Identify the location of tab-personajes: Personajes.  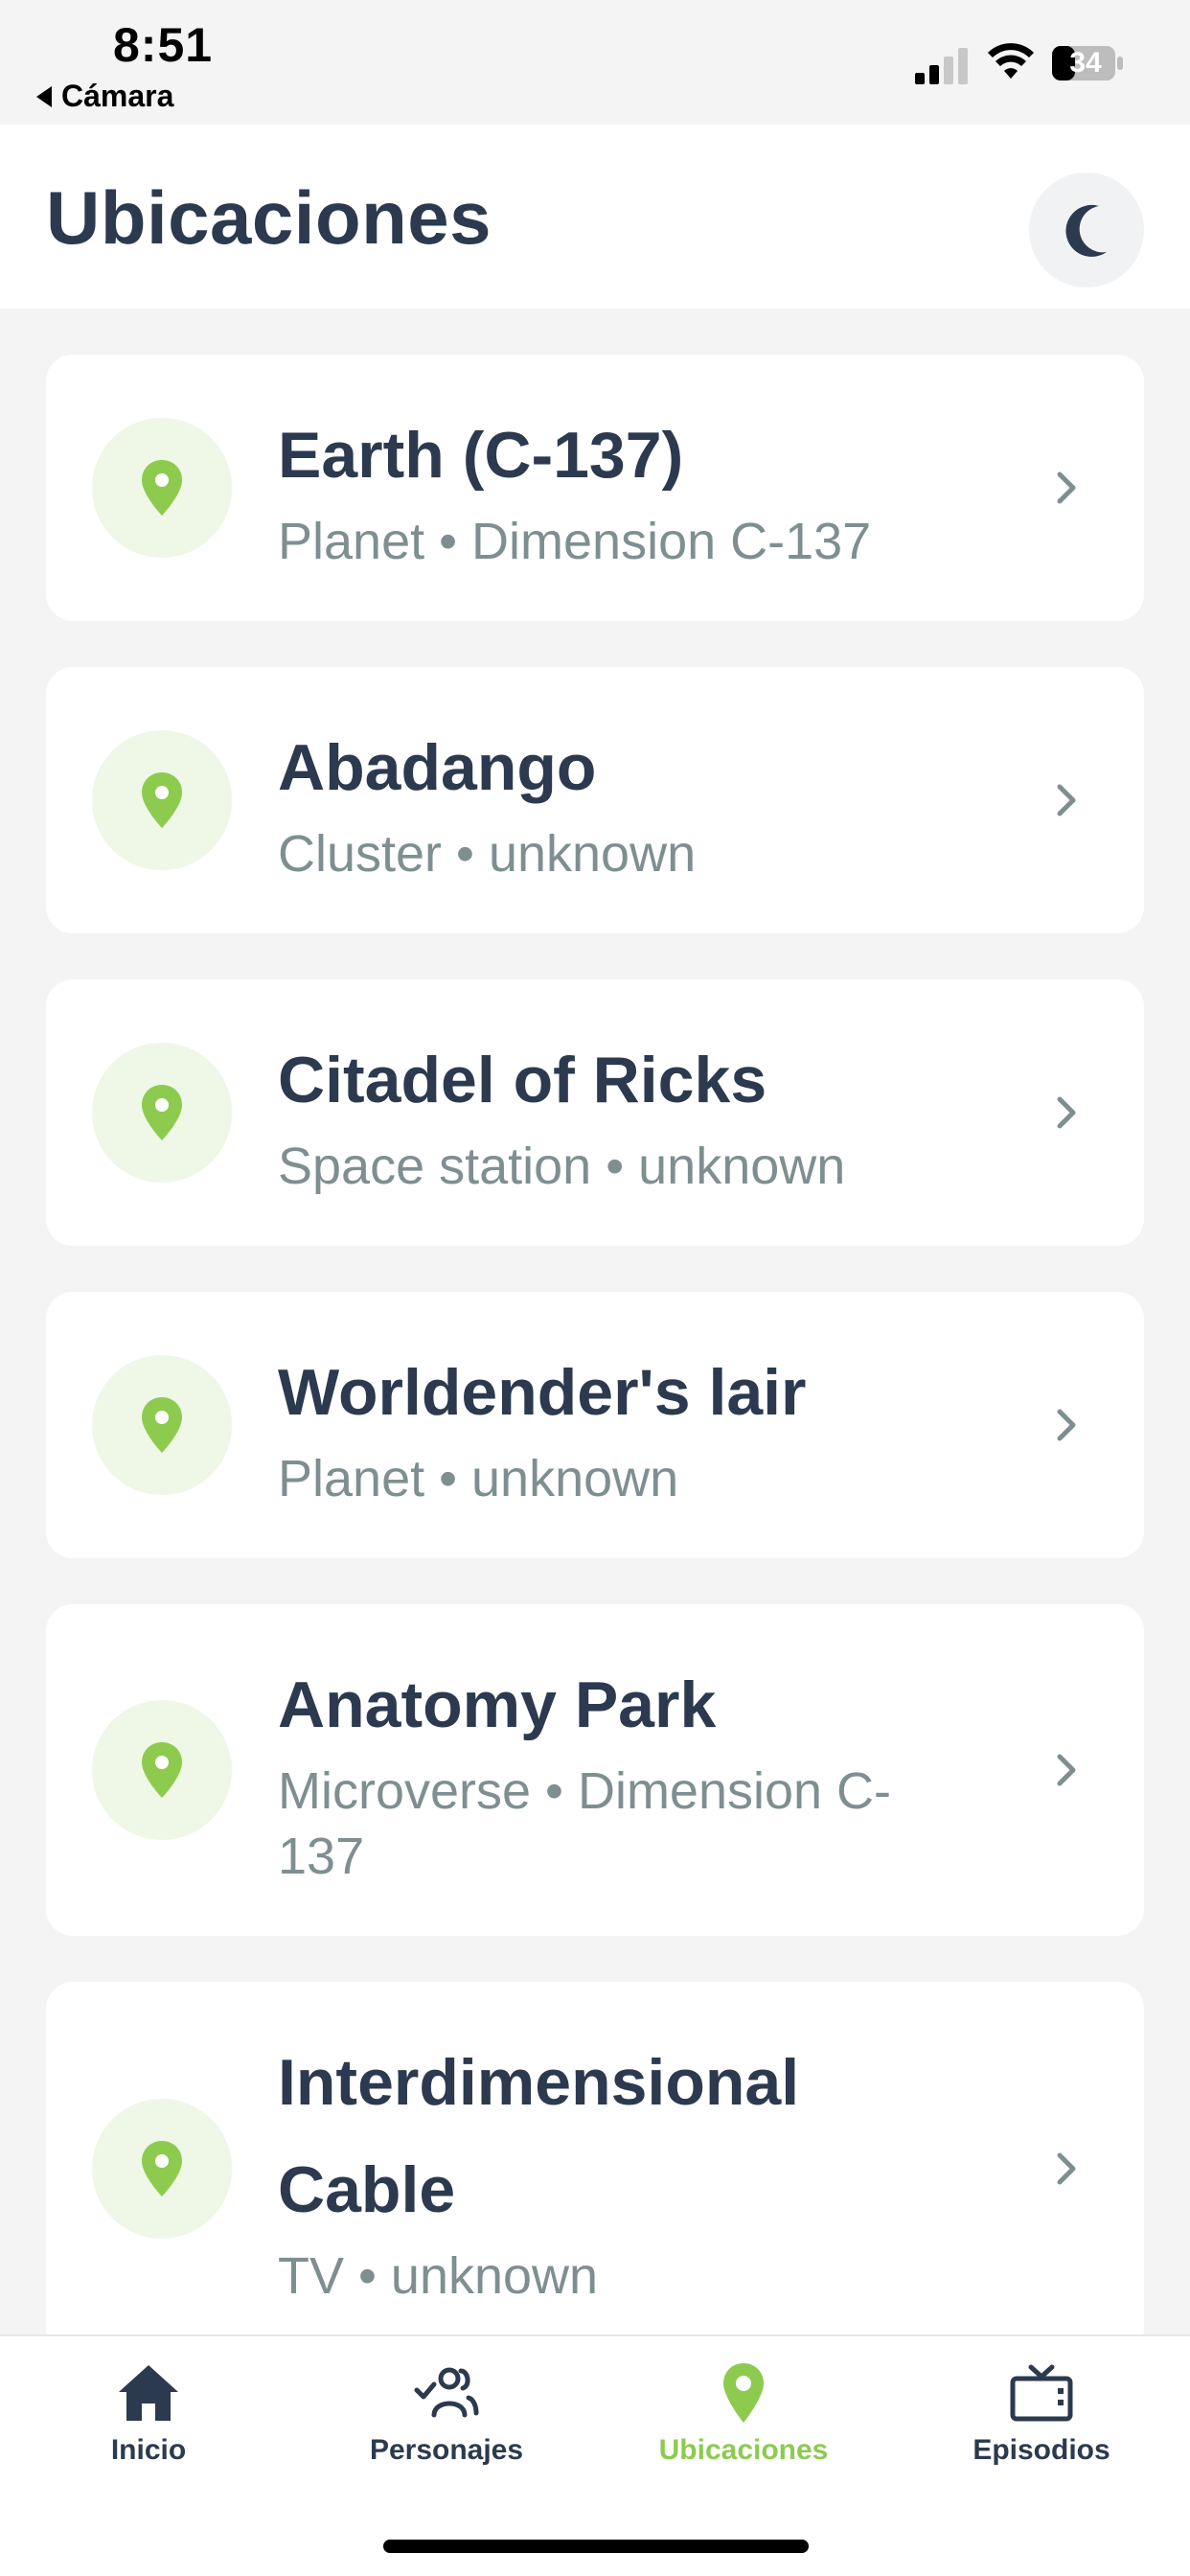
(447, 2414).